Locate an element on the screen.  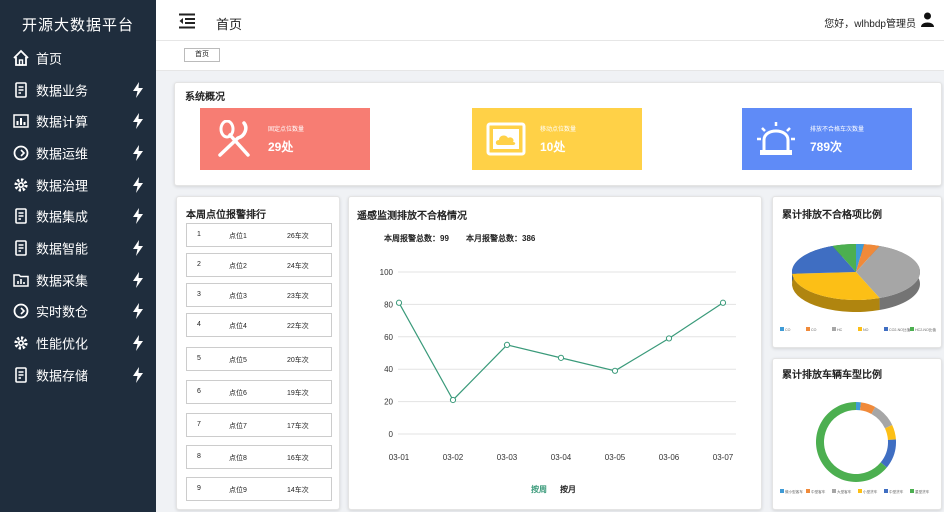
bar-chart-icon is located at coordinates (21, 121).